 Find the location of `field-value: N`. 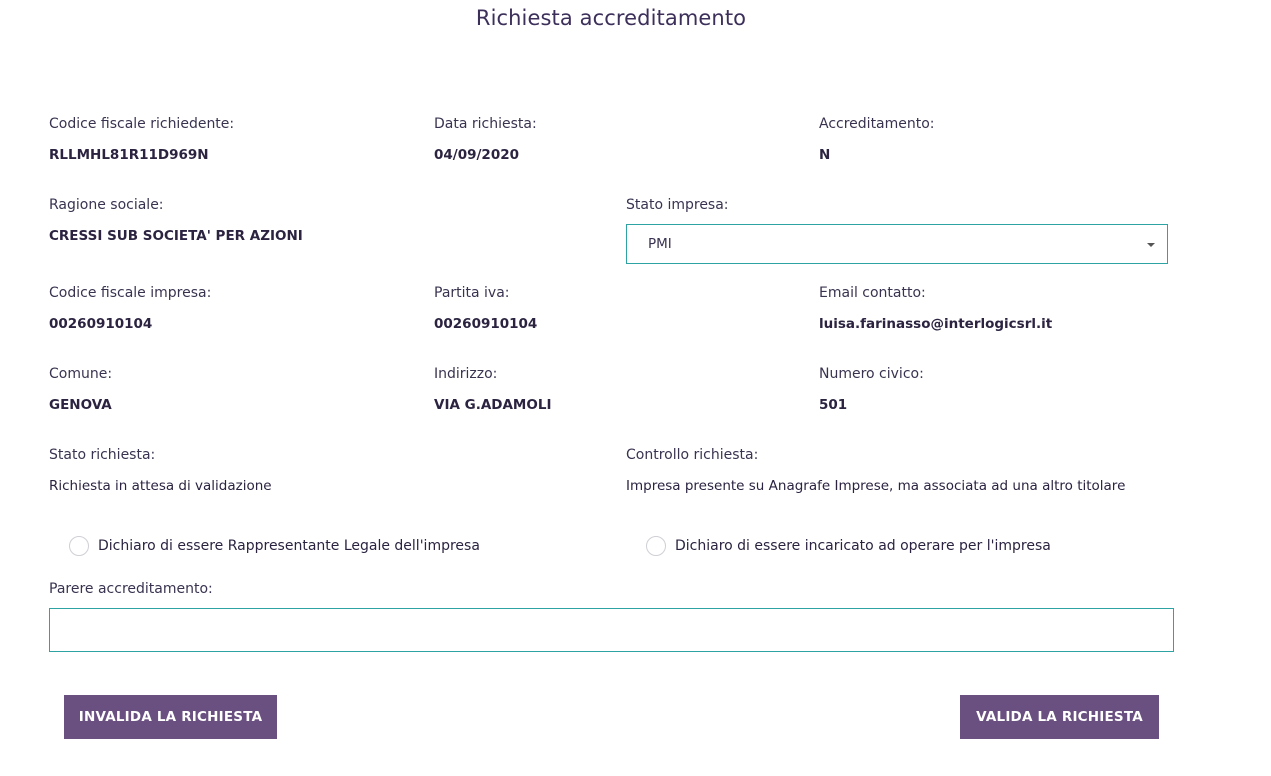

field-value: N is located at coordinates (825, 155).